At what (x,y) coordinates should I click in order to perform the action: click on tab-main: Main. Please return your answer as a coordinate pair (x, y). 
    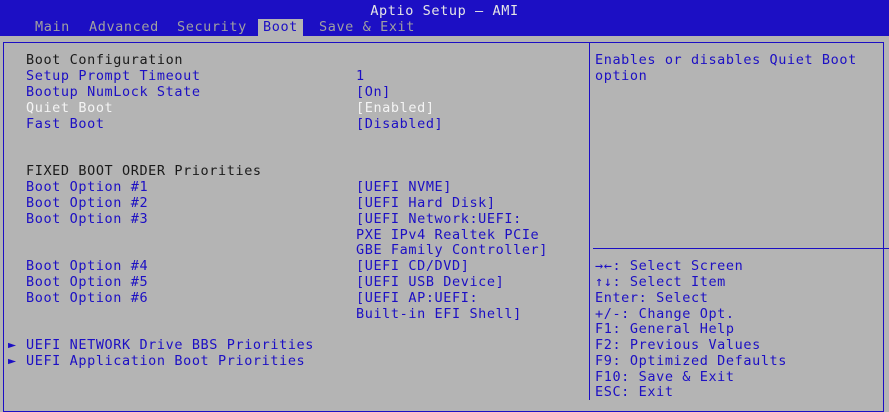
    Looking at the image, I should click on (52, 27).